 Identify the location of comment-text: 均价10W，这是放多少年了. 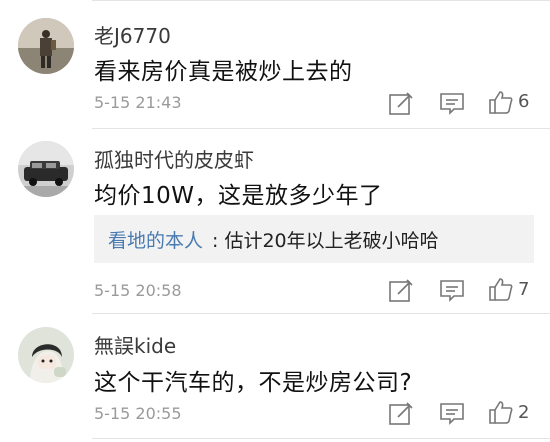
(238, 196).